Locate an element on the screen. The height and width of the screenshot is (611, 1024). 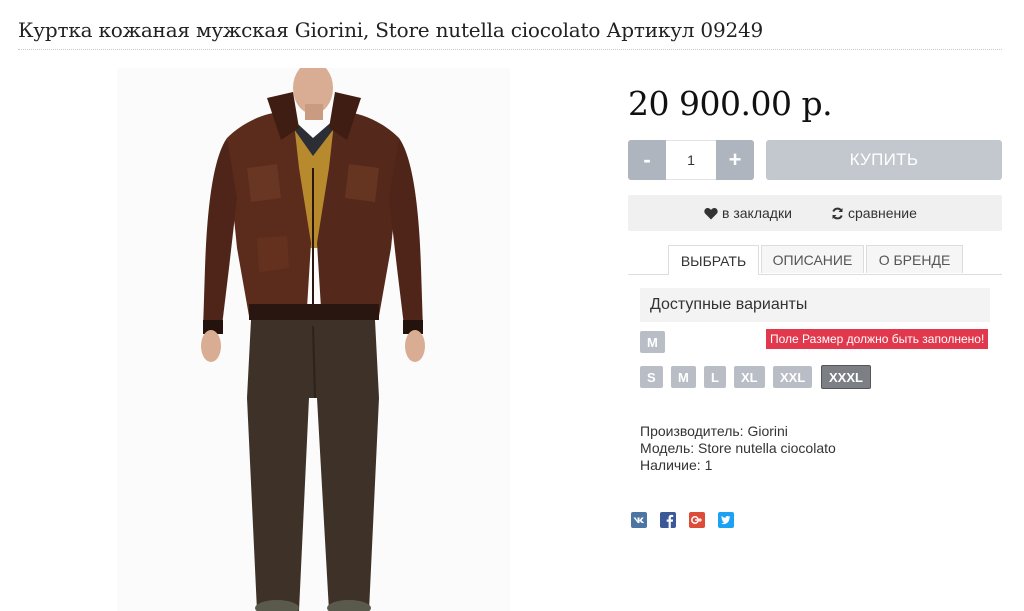
stock-line: Наличие: 1 is located at coordinates (676, 465).